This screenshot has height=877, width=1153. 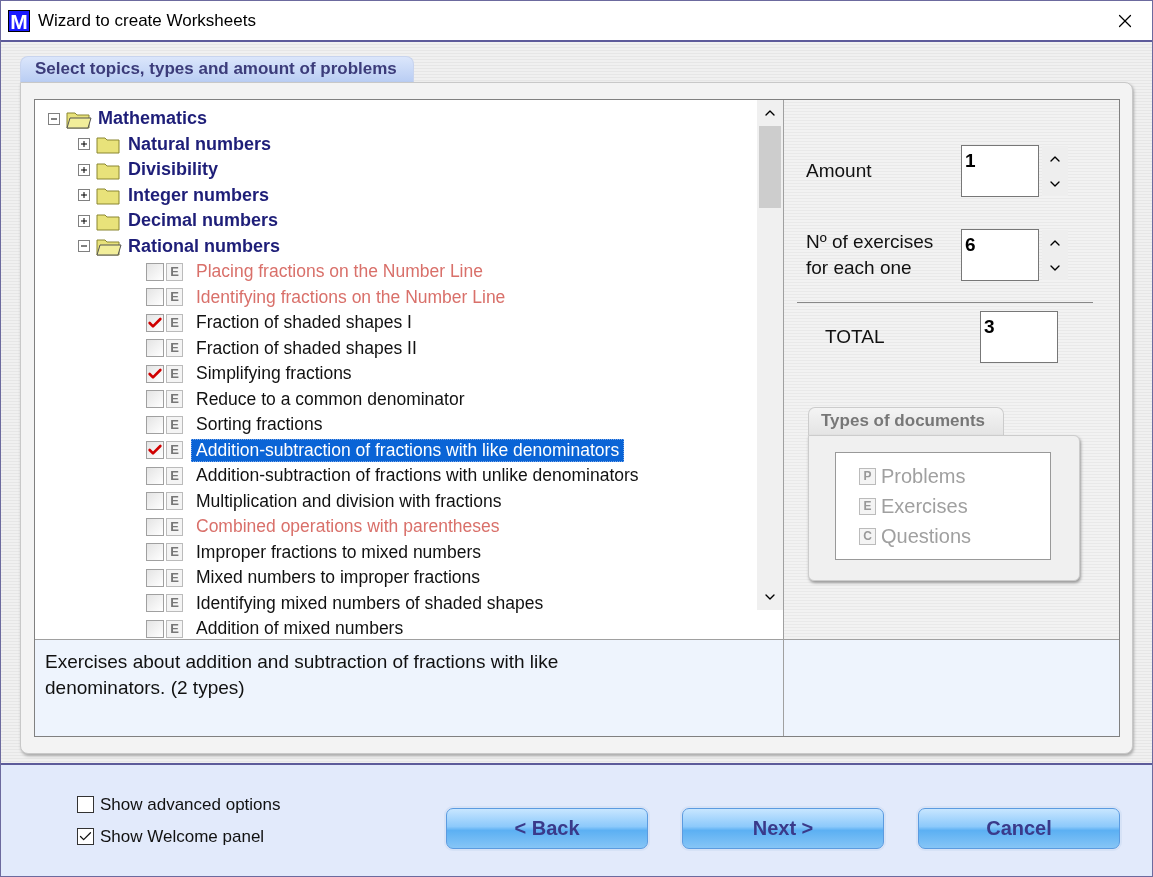 I want to click on tree-item: Improper fractions to mixed numbers, so click(x=338, y=552).